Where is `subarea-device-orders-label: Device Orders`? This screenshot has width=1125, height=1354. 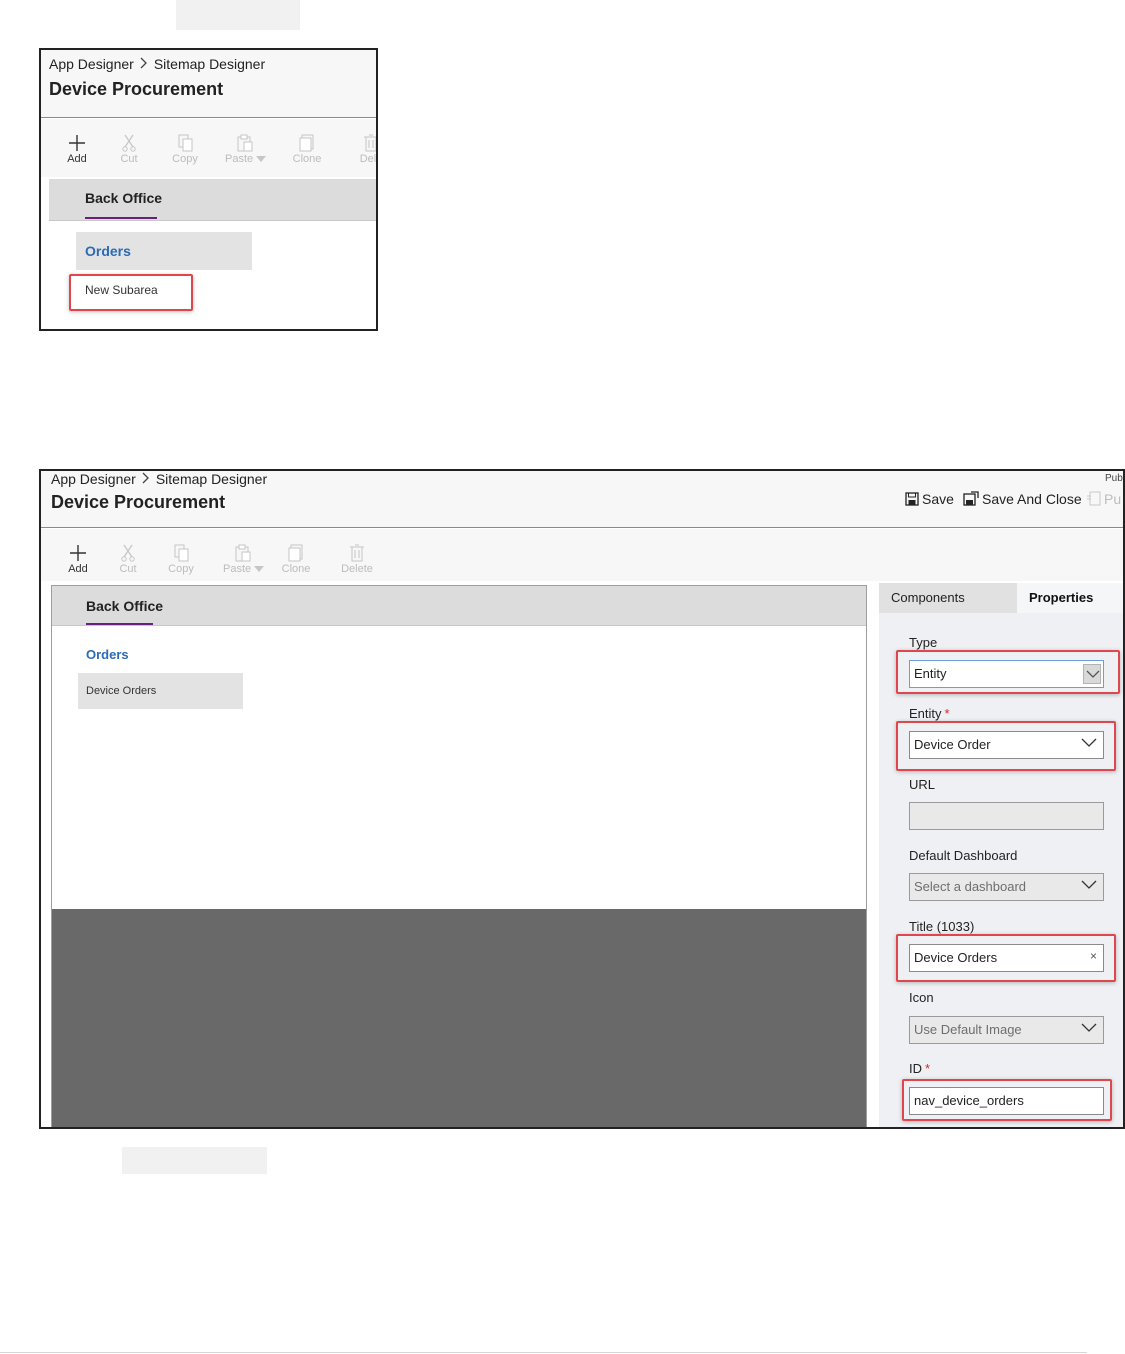 subarea-device-orders-label: Device Orders is located at coordinates (121, 691).